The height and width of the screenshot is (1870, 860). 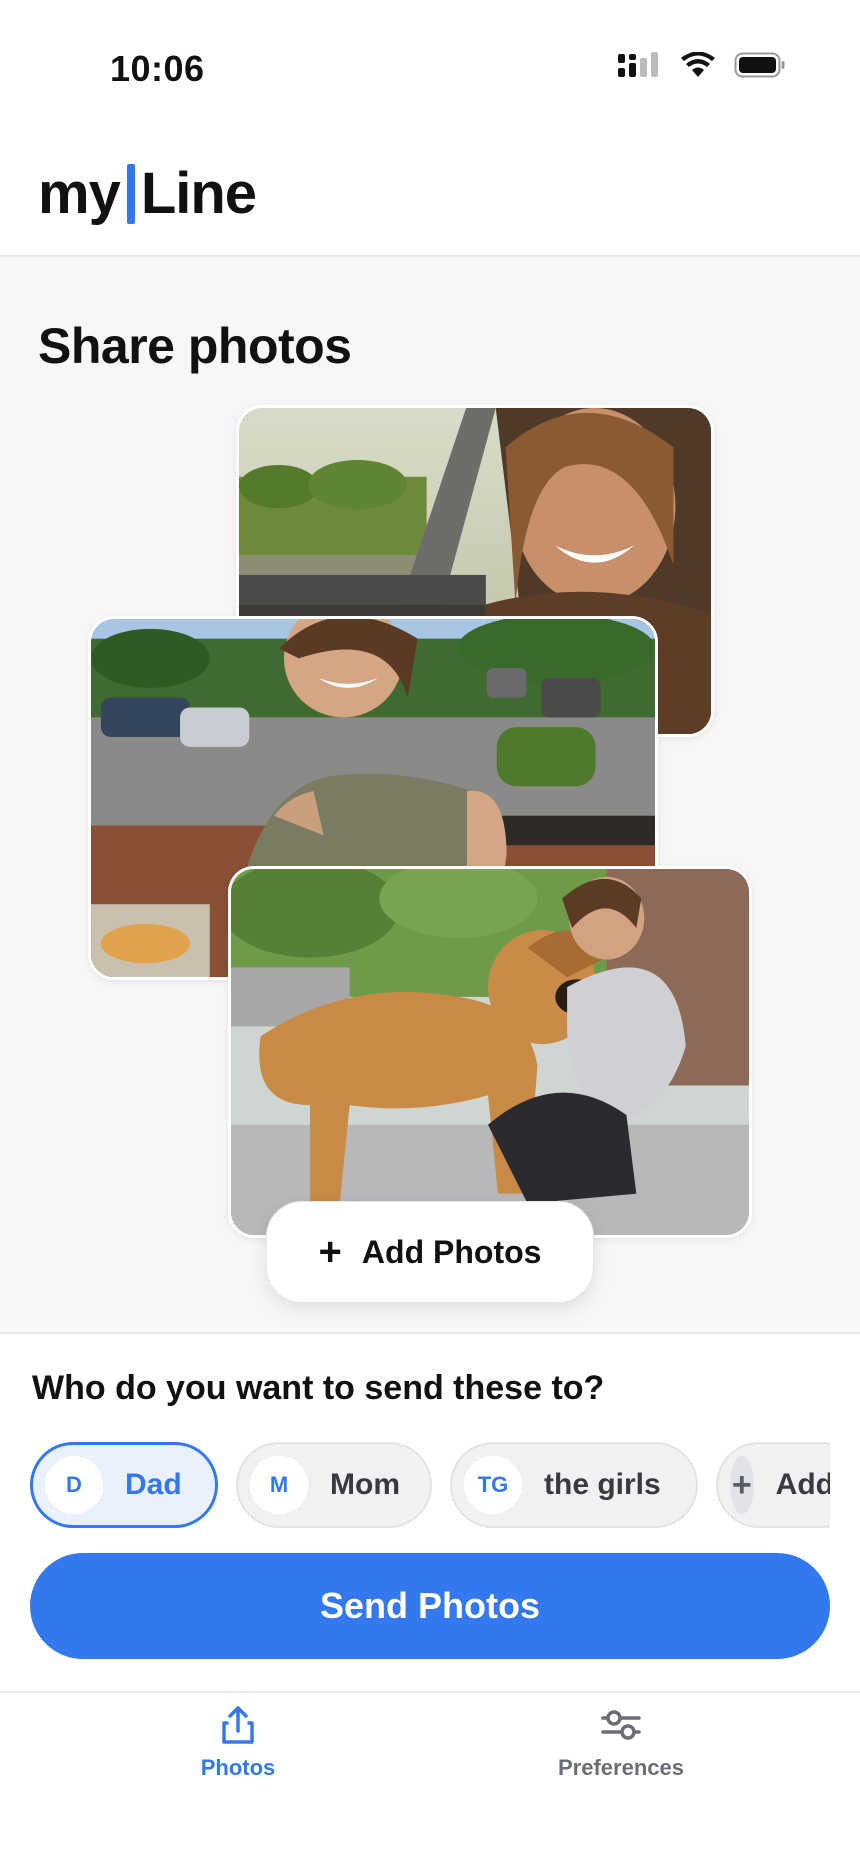 What do you see at coordinates (124, 1485) in the screenshot?
I see `recipient-chip-dad: D Dad` at bounding box center [124, 1485].